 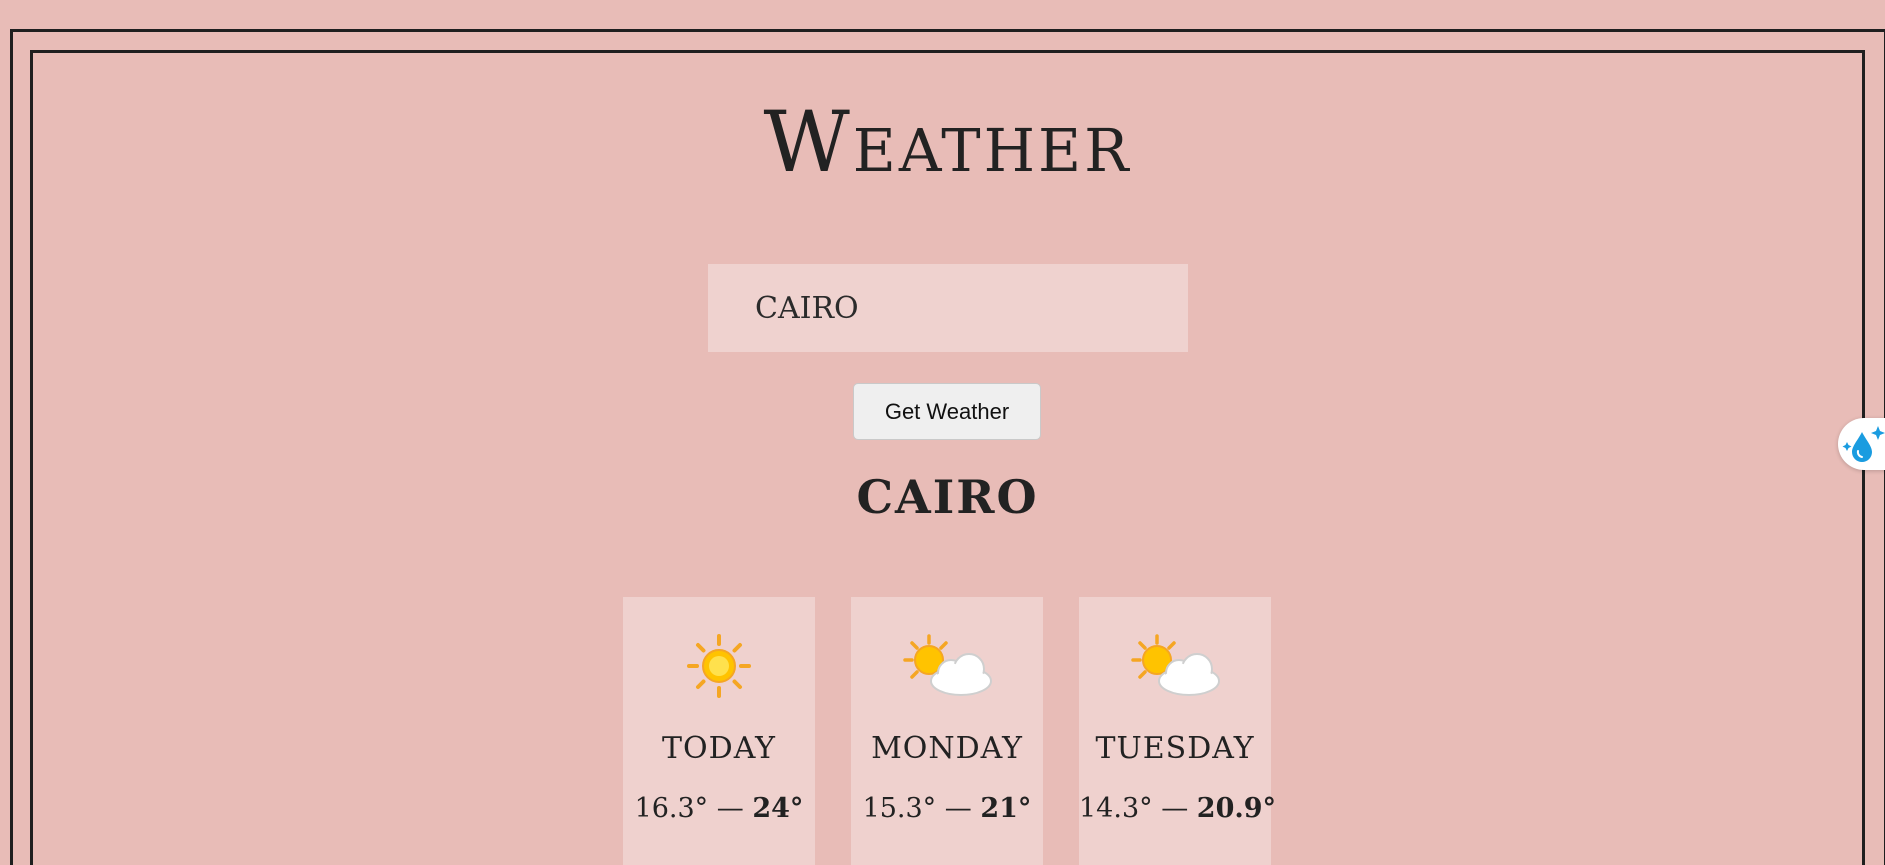 What do you see at coordinates (1175, 748) in the screenshot?
I see `forecast-day-label: Tuesday` at bounding box center [1175, 748].